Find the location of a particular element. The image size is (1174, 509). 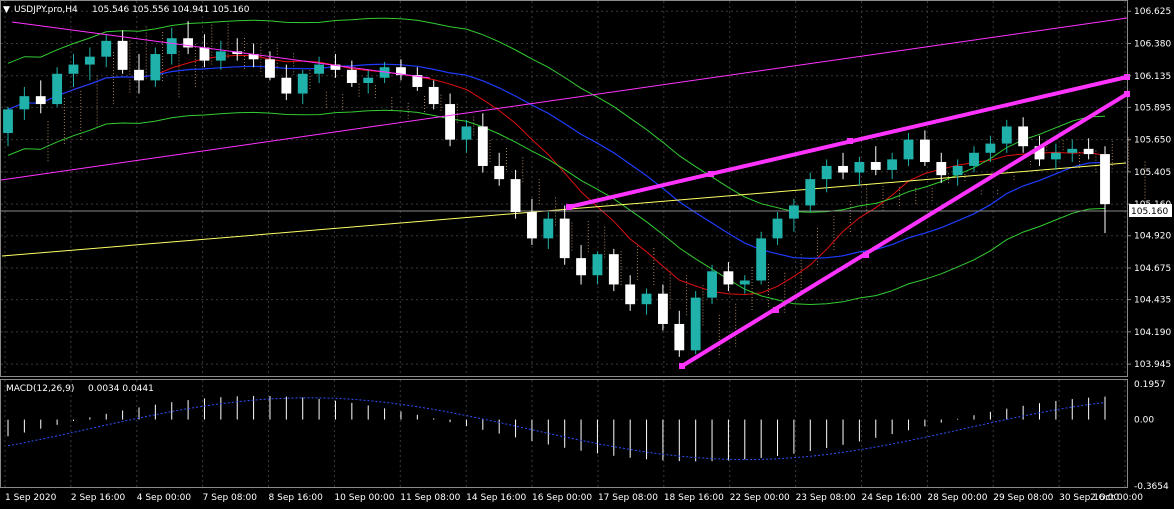

price-tick-label: 104.675 is located at coordinates (1152, 269).